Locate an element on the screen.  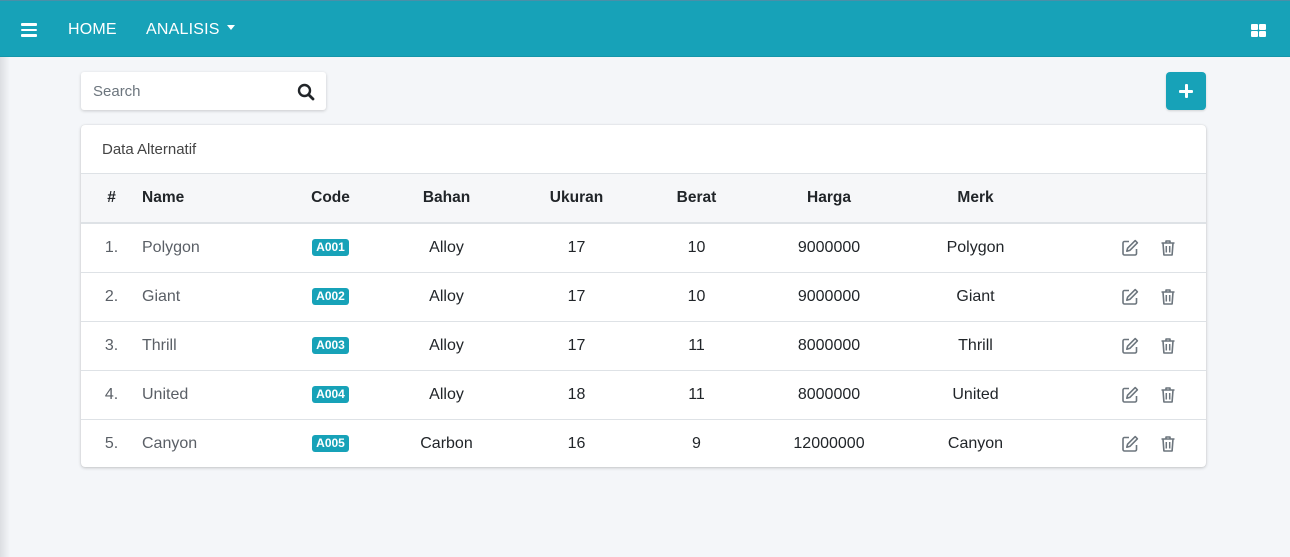
row-number: 3. is located at coordinates (111, 345).